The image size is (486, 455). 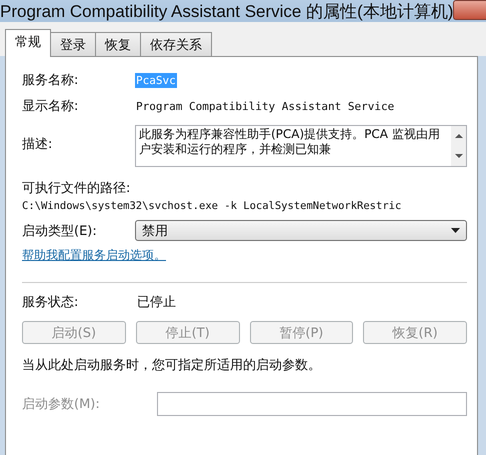 I want to click on description-field: 此服务为程序兼容性助手(PCA)提供支持。PCA 监视由用户安装和运行的程序，并检测已知兼, so click(x=301, y=146).